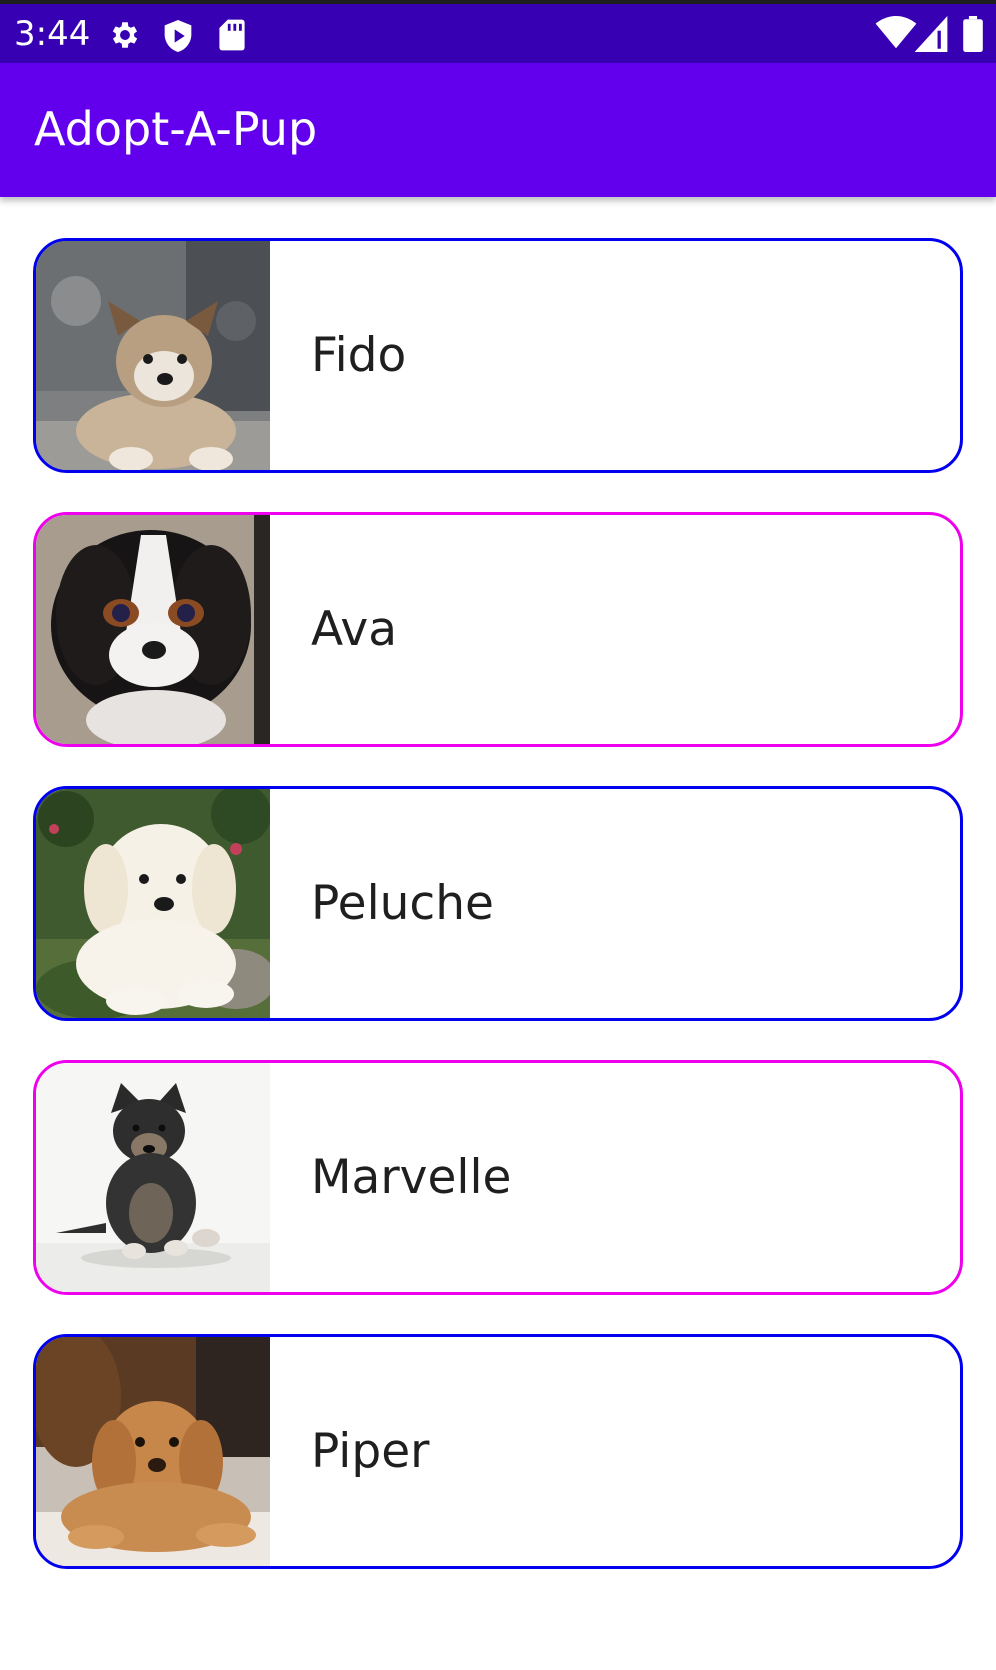 Image resolution: width=996 pixels, height=1670 pixels. I want to click on battery-icon, so click(973, 34).